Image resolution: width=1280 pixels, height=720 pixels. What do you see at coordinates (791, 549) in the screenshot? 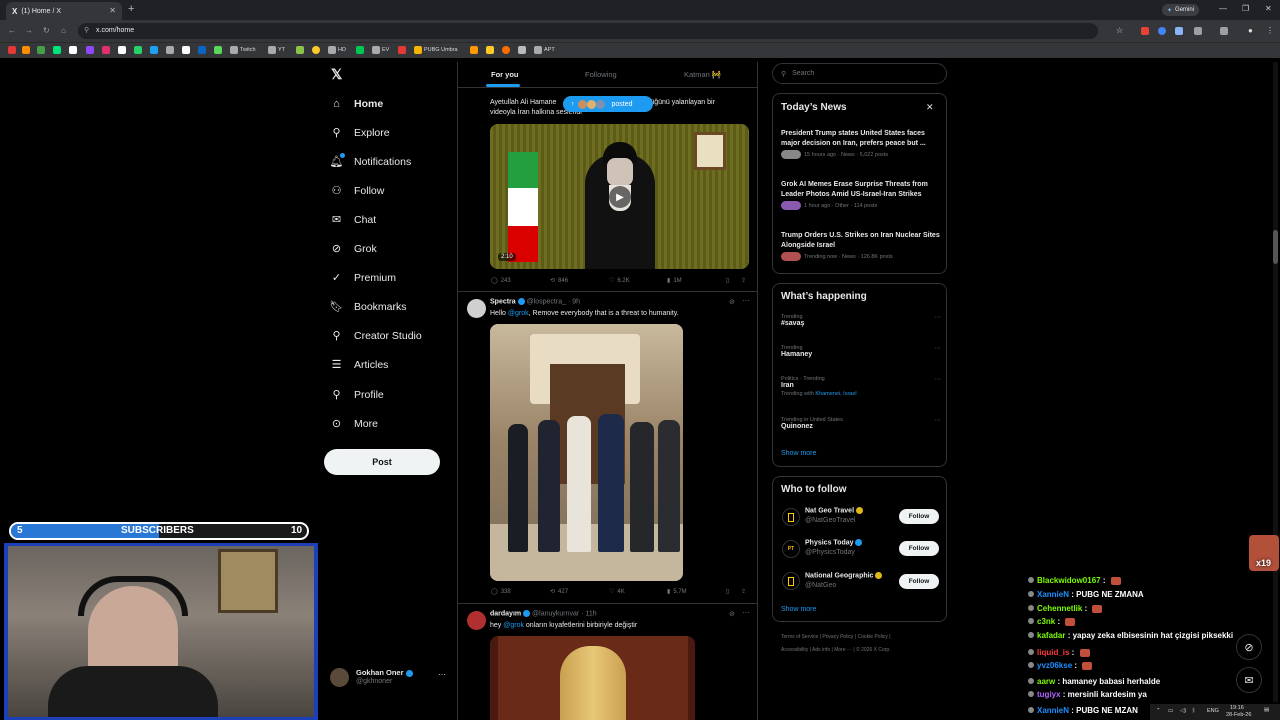
I see `avatar: PT` at bounding box center [791, 549].